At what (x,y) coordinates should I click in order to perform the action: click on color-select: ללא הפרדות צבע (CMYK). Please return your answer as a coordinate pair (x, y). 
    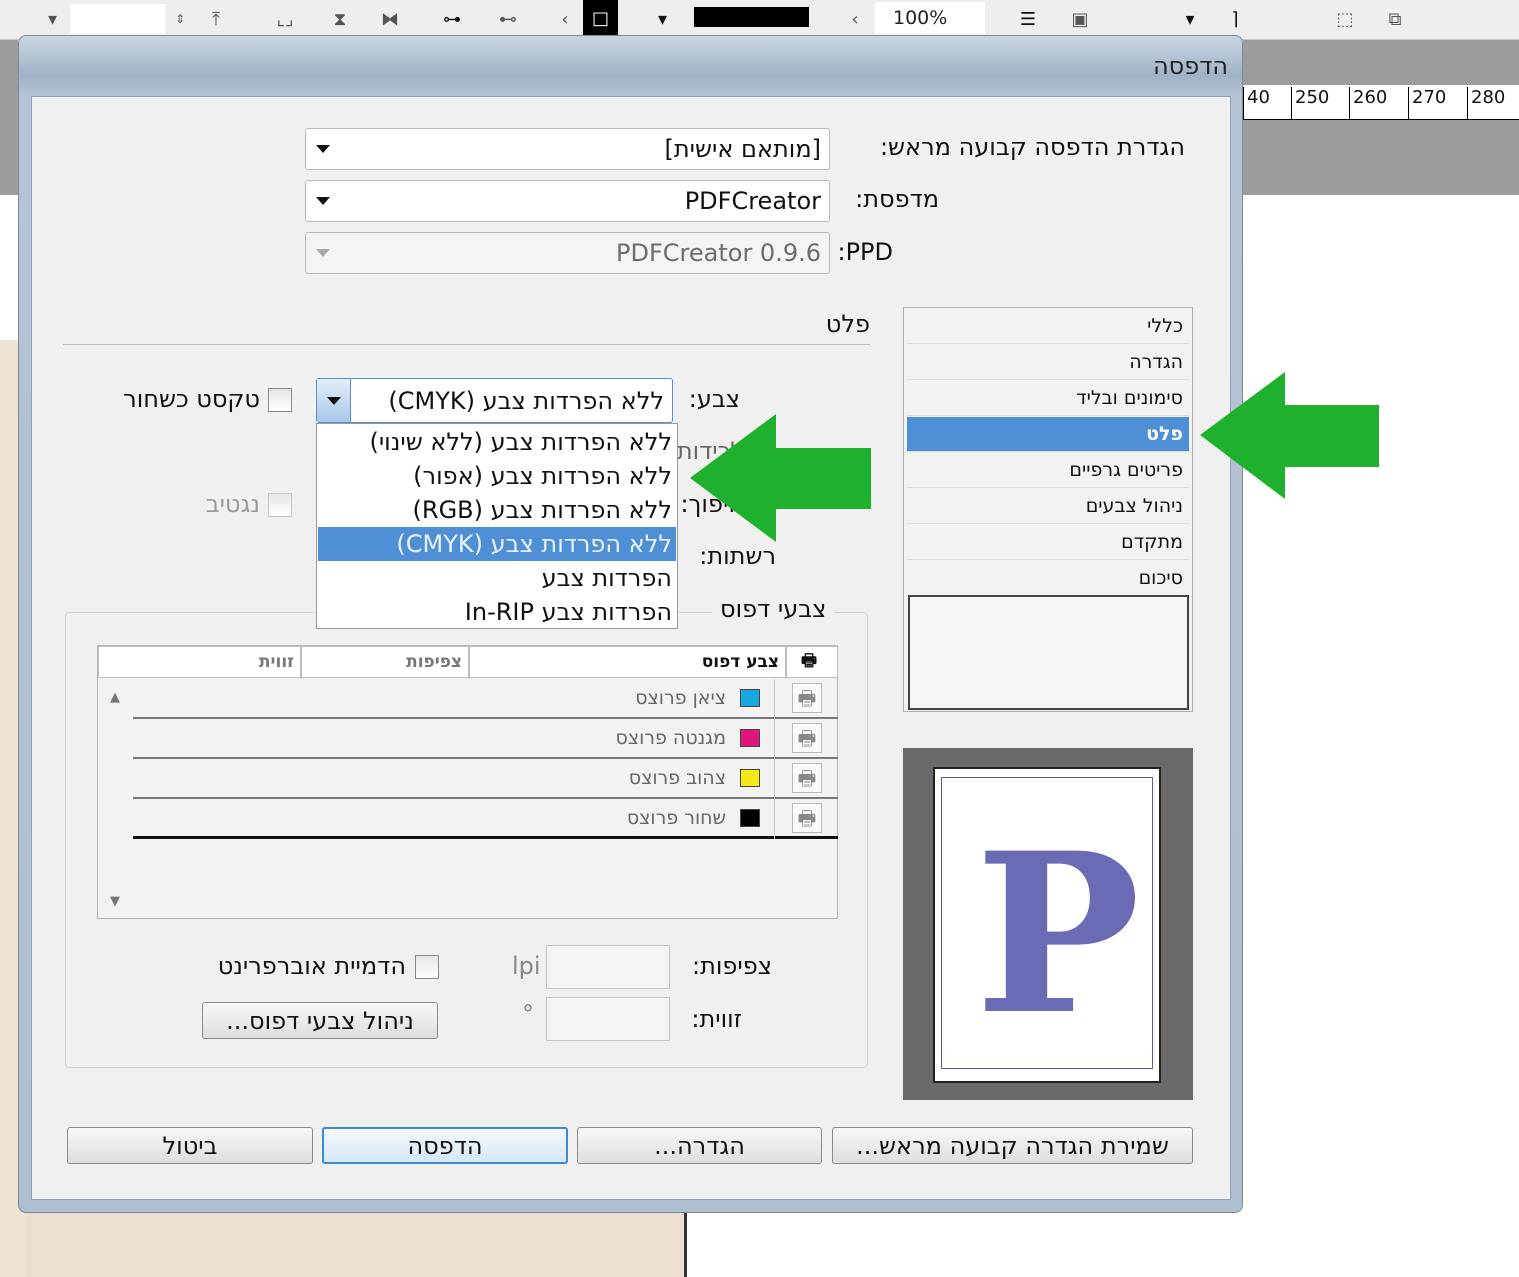
    Looking at the image, I should click on (494, 400).